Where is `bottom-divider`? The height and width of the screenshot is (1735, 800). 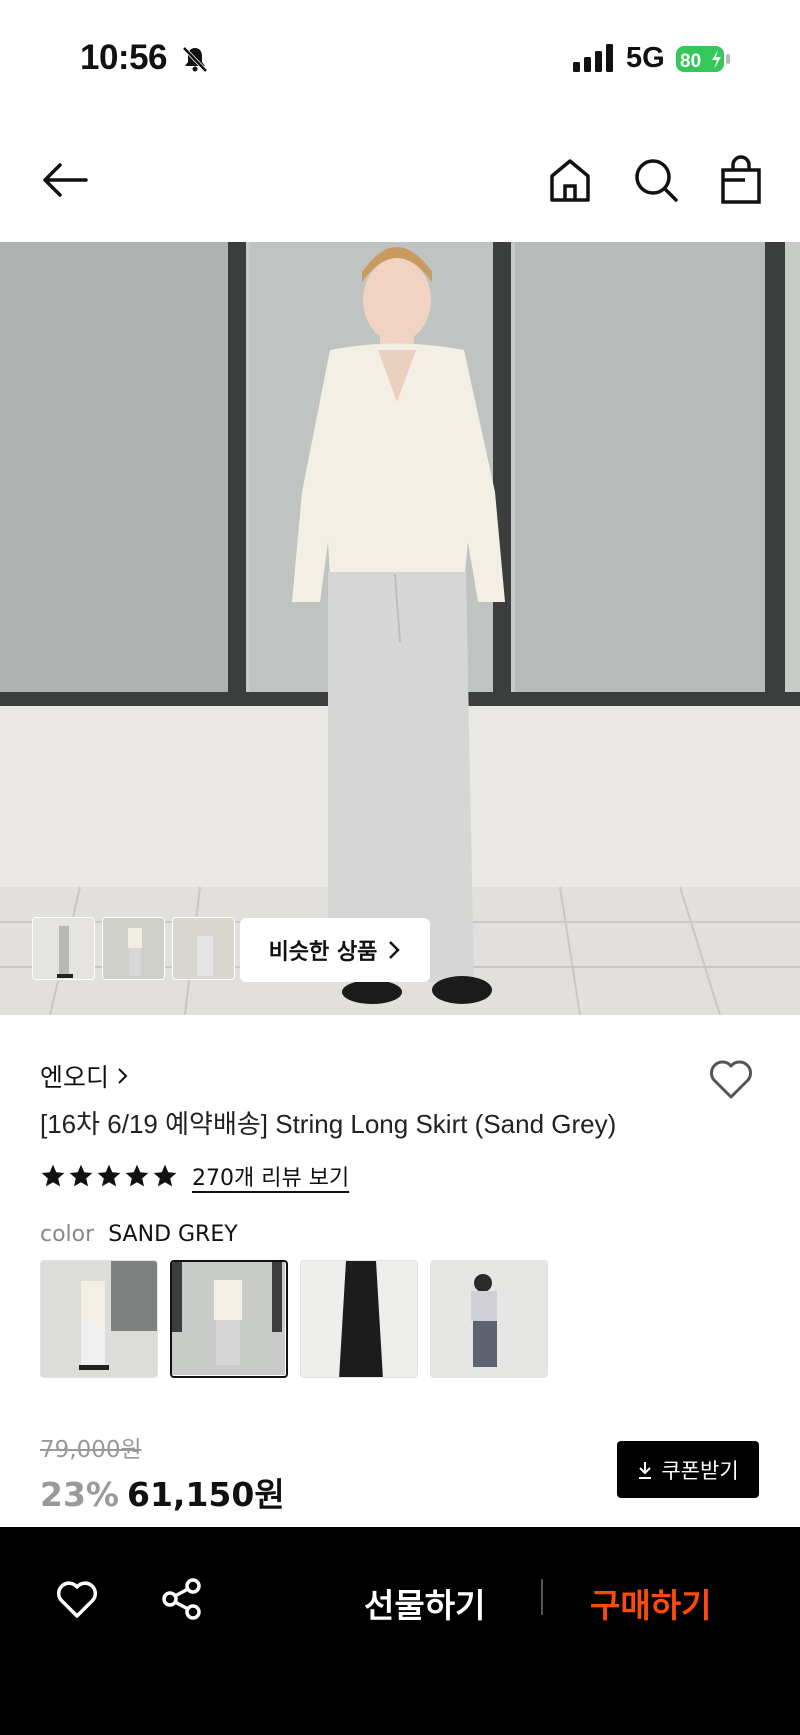 bottom-divider is located at coordinates (542, 1597).